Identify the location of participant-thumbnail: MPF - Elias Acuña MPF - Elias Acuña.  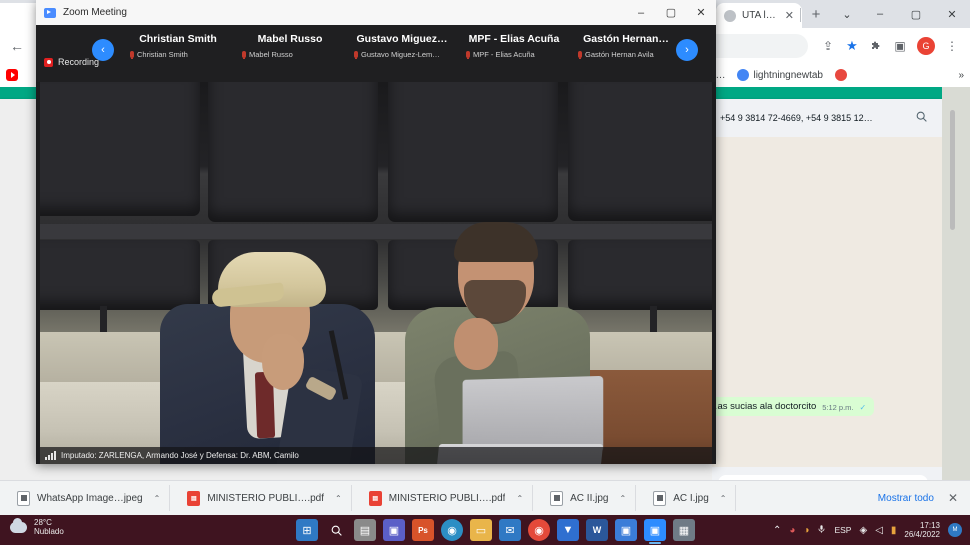
(514, 46).